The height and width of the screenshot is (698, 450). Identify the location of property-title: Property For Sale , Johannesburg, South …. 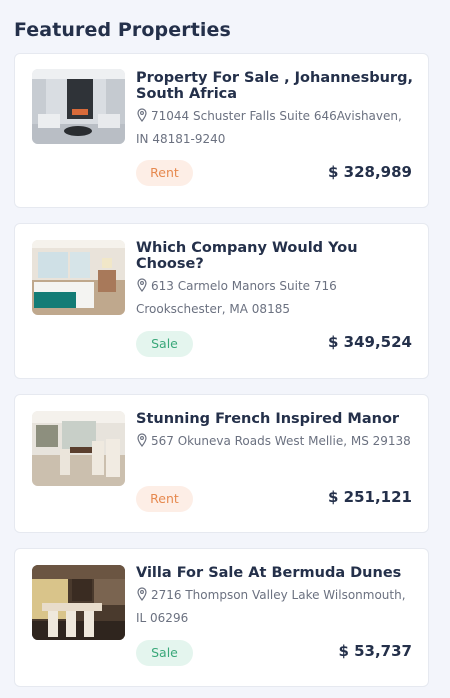
(275, 86).